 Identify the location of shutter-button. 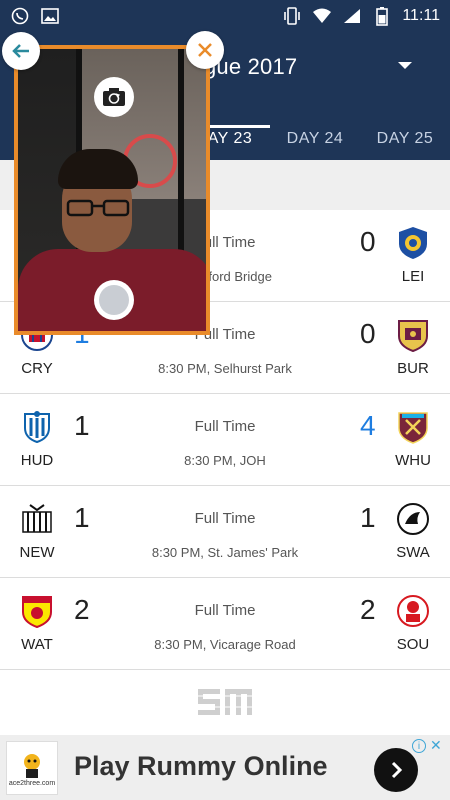
(114, 300).